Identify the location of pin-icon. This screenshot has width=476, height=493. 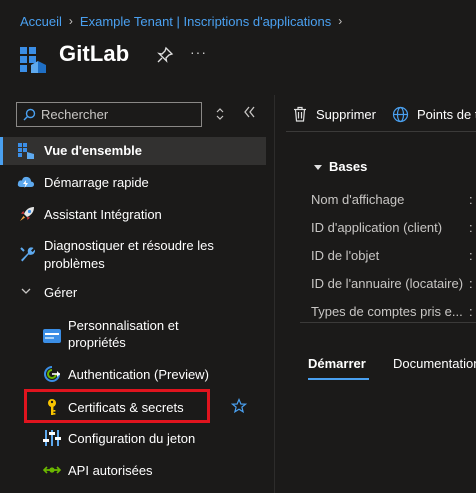
(165, 55).